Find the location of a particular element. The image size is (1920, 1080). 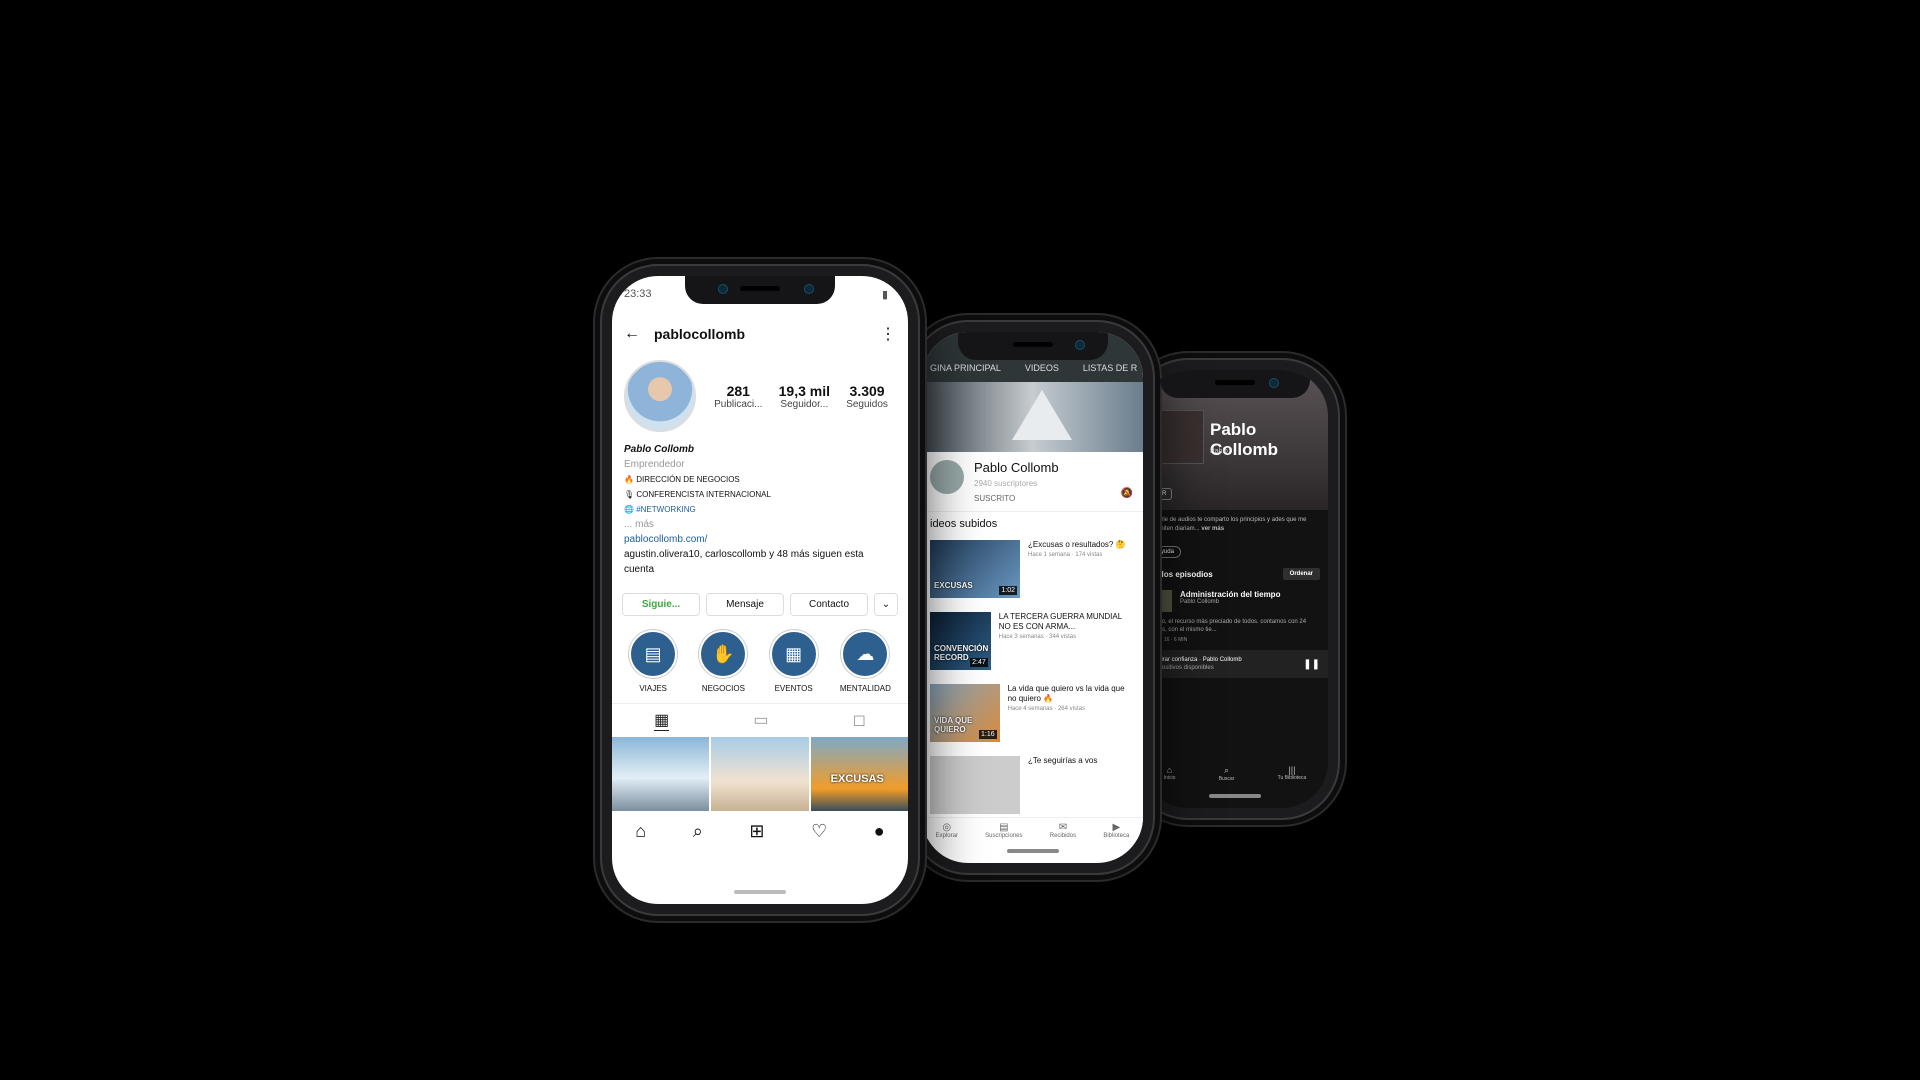

post-grid: EXCUSAS is located at coordinates (760, 774).